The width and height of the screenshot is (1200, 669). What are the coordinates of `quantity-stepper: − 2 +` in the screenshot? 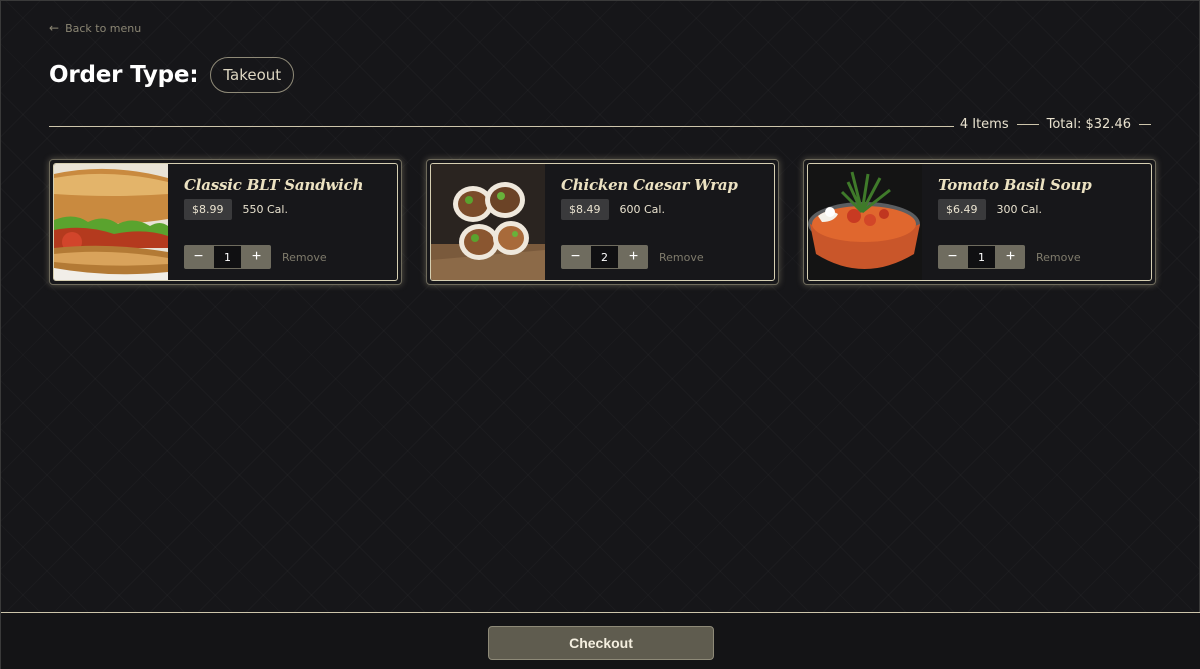 It's located at (604, 257).